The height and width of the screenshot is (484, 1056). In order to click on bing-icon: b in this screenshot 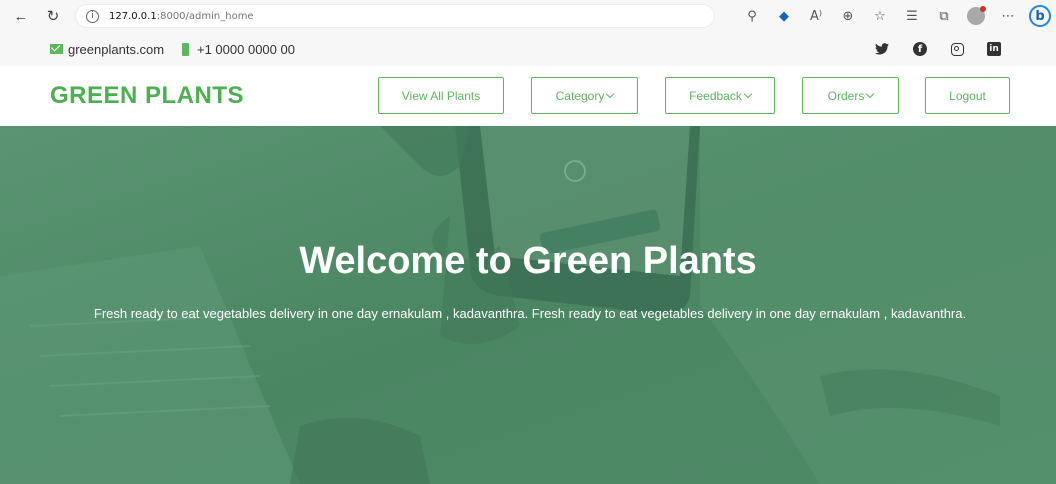, I will do `click(1040, 16)`.